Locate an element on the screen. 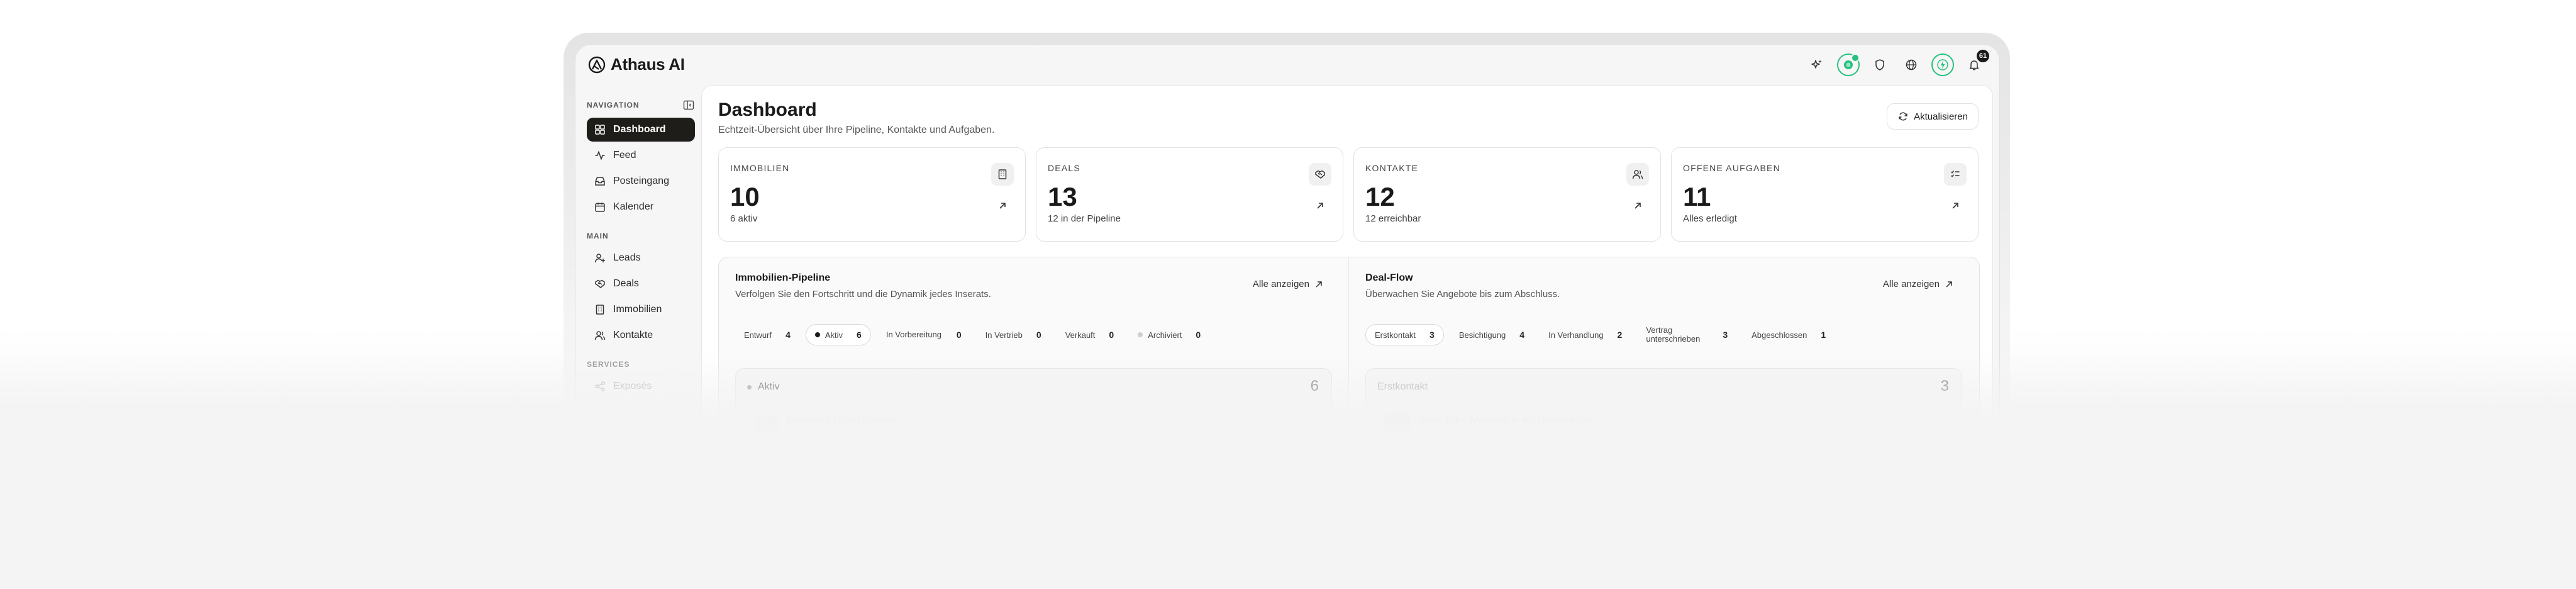 The image size is (2576, 589). sidebar-item-kalender: Kalender is located at coordinates (641, 207).